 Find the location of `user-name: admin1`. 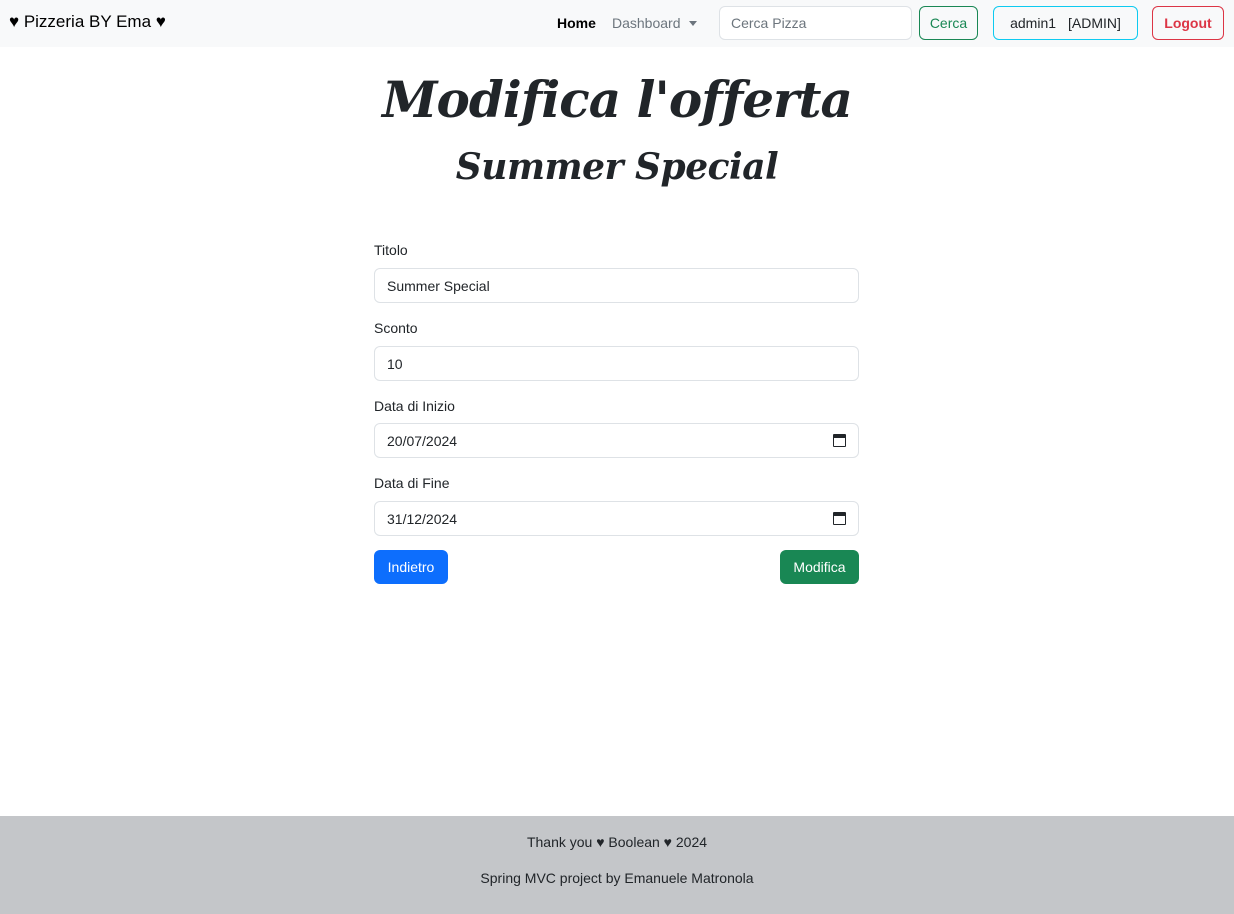

user-name: admin1 is located at coordinates (1033, 23).